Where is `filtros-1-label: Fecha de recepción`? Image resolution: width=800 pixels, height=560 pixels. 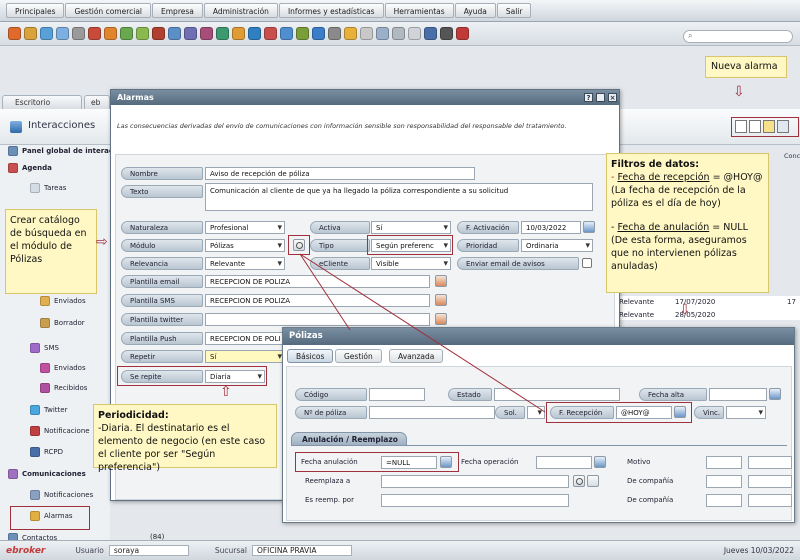 filtros-1-label: Fecha de recepción is located at coordinates (663, 177).